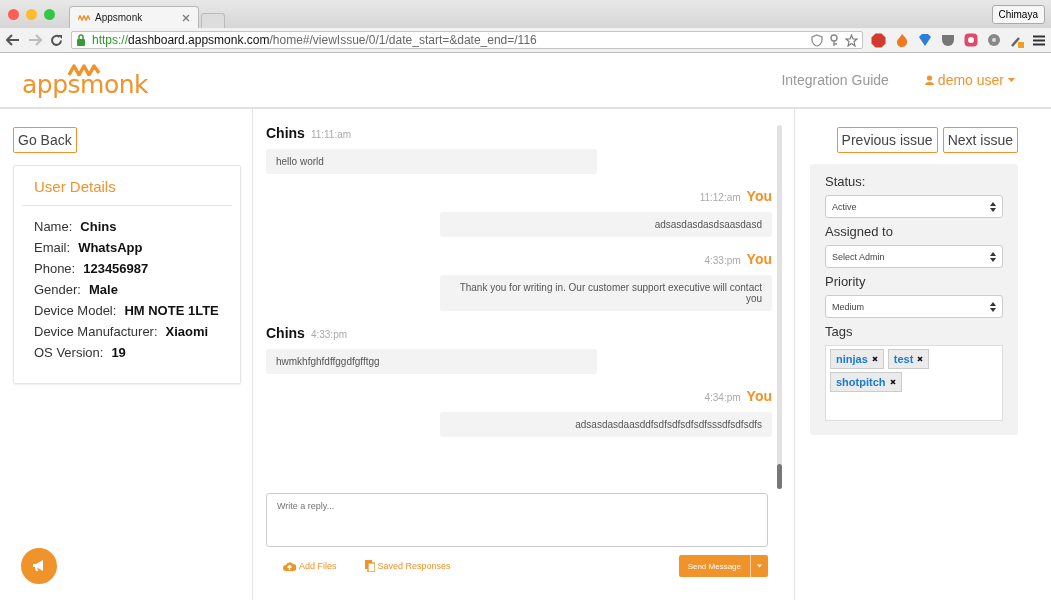  Describe the element at coordinates (971, 40) in the screenshot. I see `record-icon` at that location.